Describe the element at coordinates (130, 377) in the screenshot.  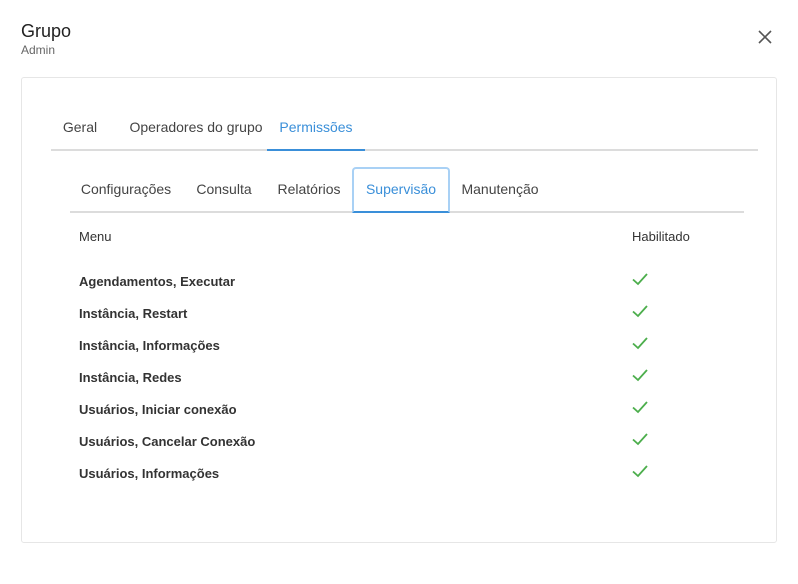
I see `row-label: Instância, Redes` at that location.